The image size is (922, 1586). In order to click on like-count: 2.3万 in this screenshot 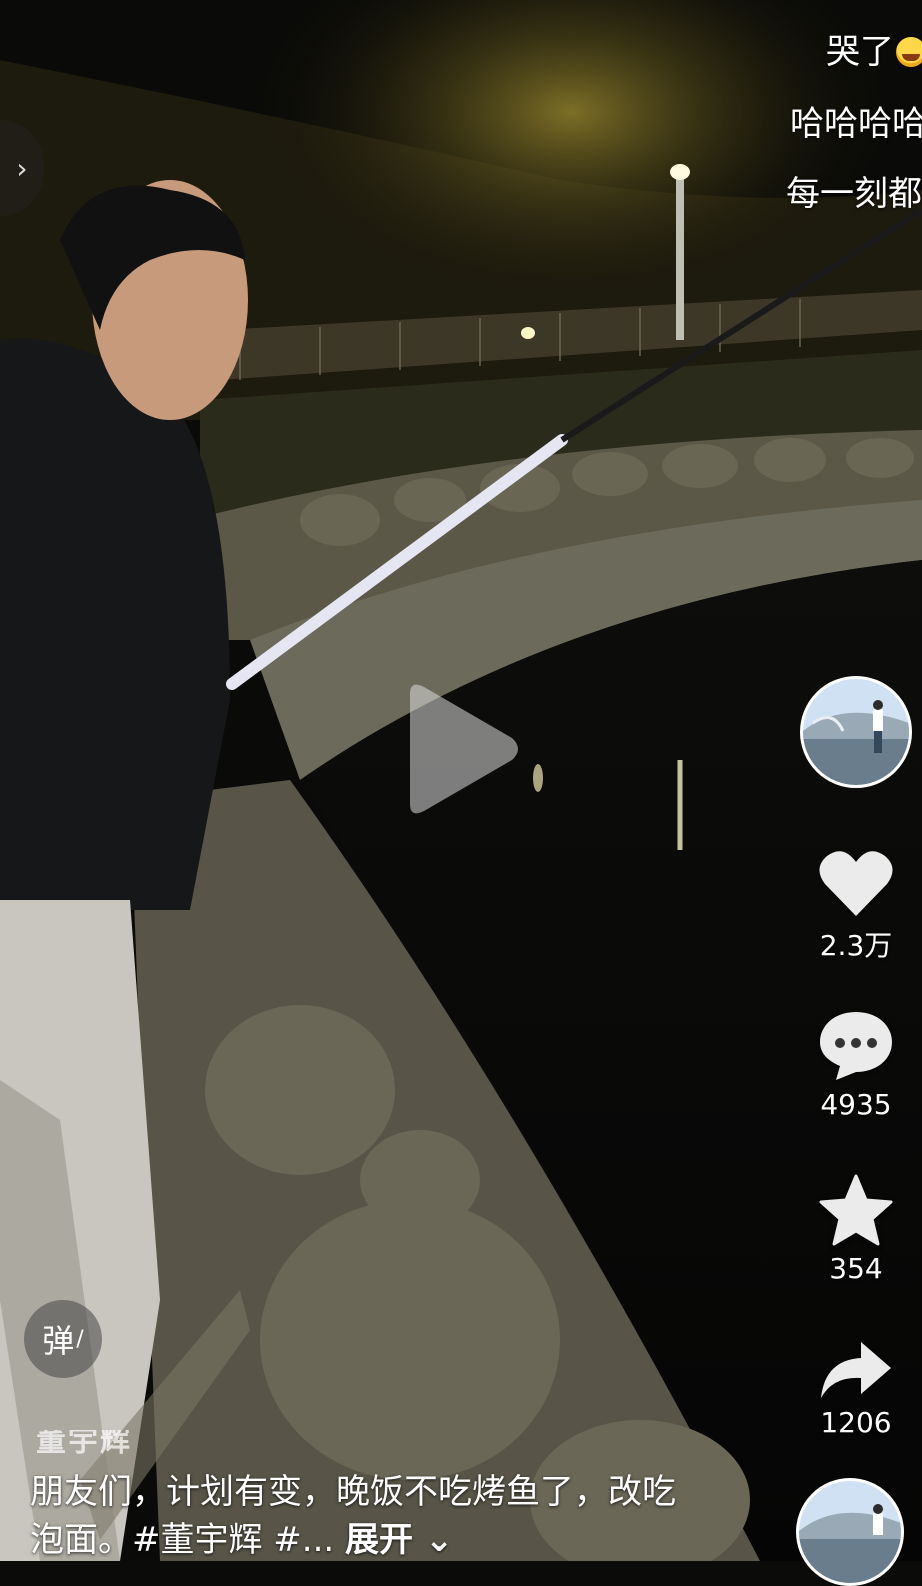, I will do `click(856, 945)`.